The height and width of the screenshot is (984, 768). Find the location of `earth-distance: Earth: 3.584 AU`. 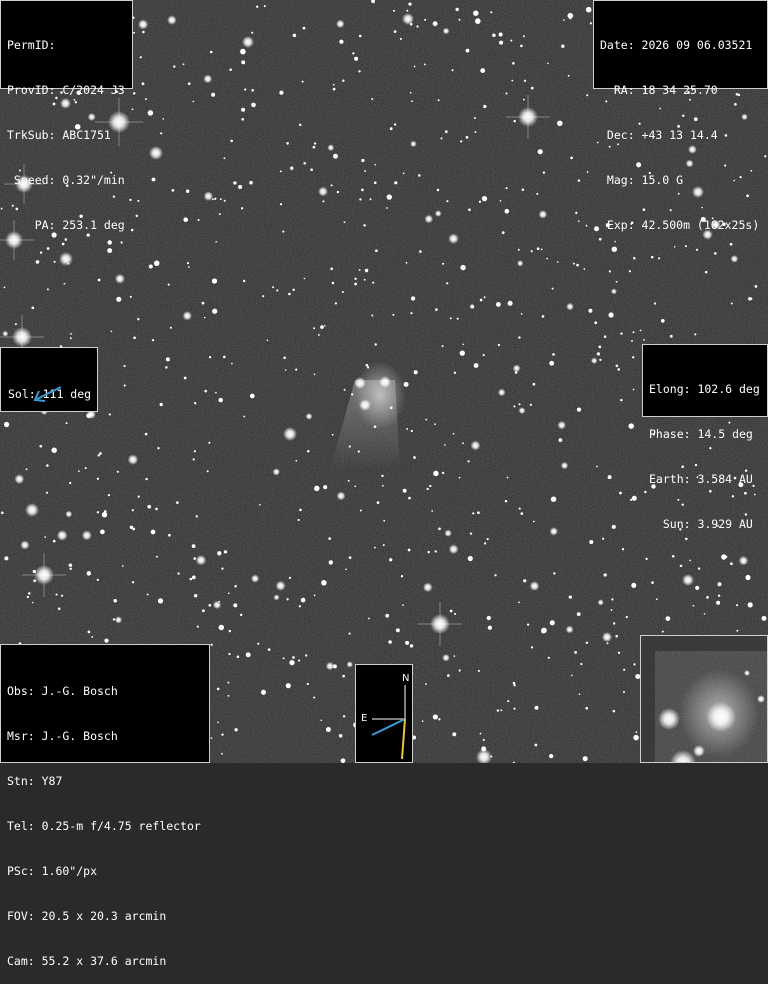

earth-distance: Earth: 3.584 AU is located at coordinates (701, 479).